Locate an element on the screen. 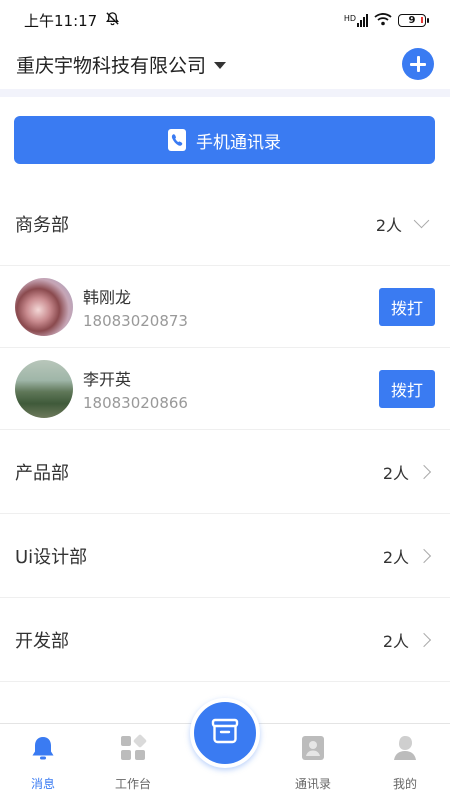 Image resolution: width=450 pixels, height=800 pixels. battery-level: 9 is located at coordinates (412, 20).